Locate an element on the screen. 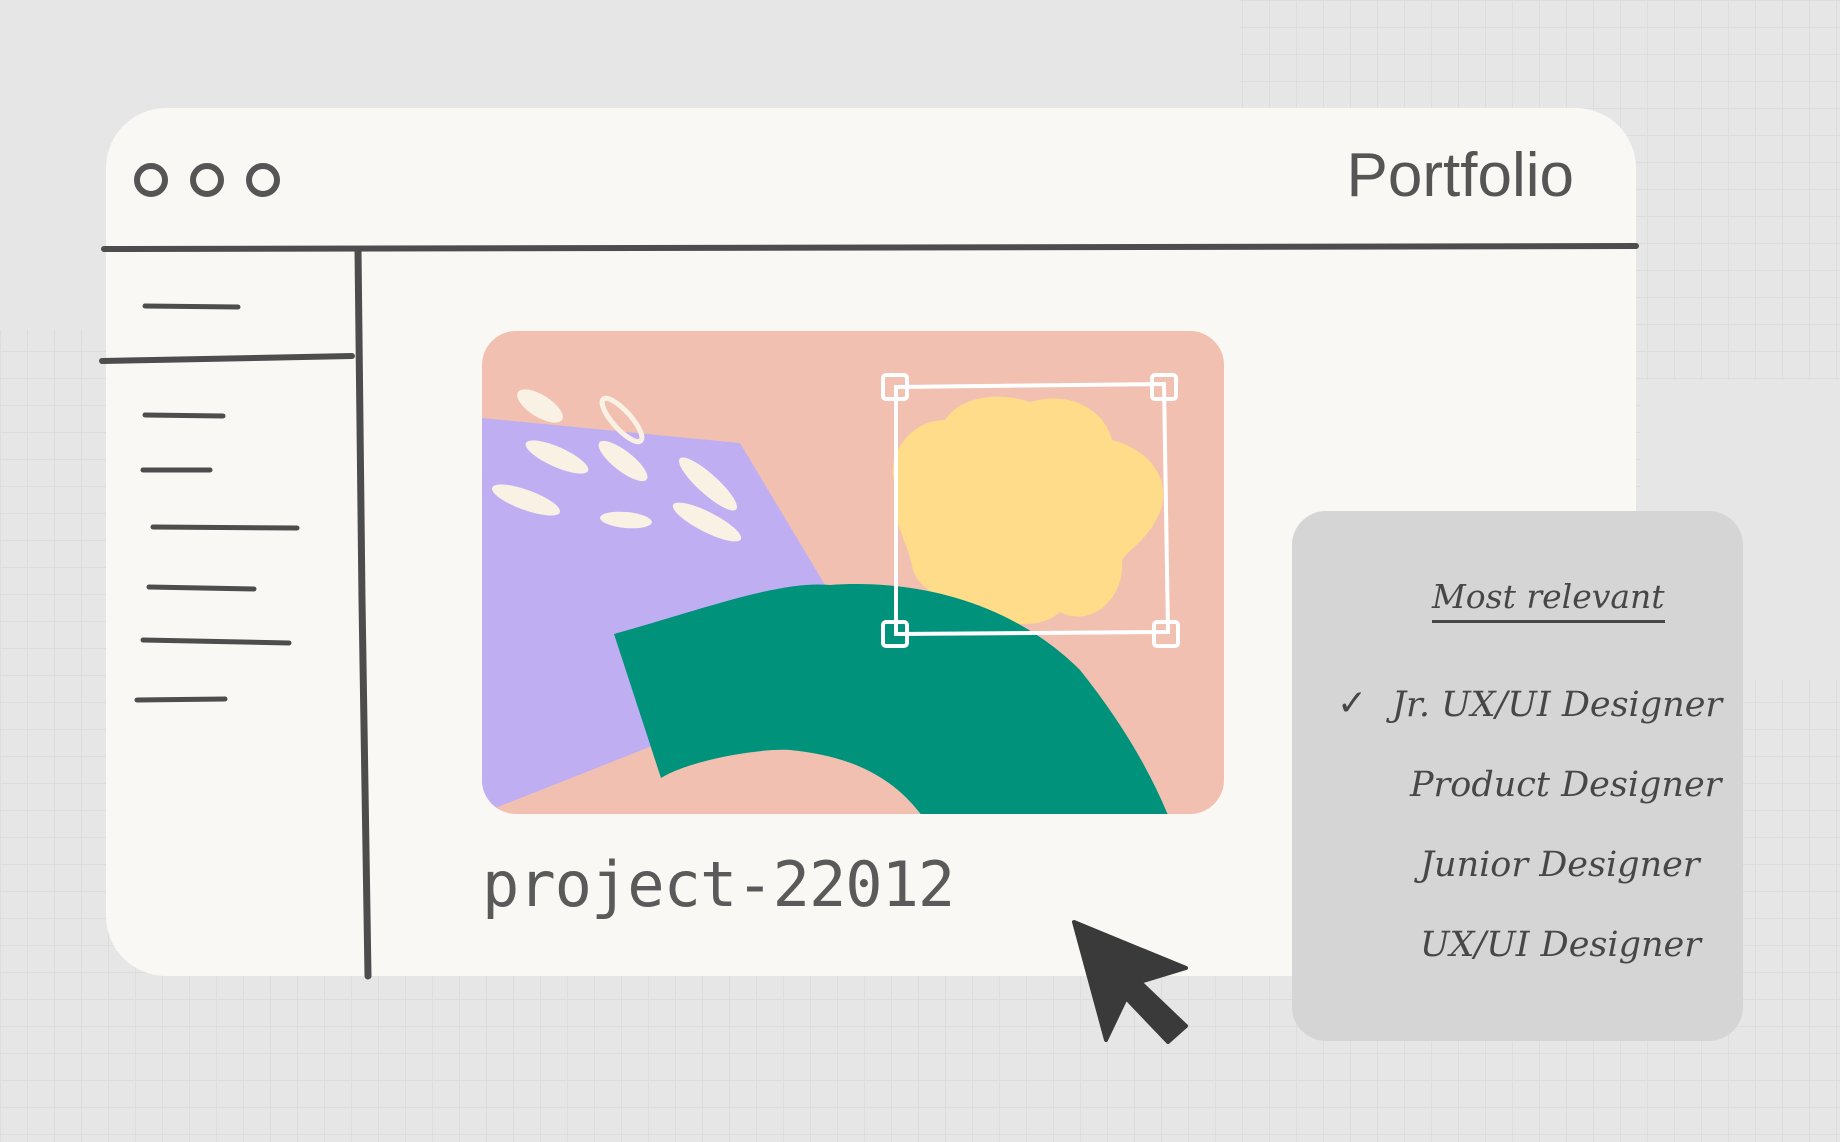 The image size is (1840, 1142). project-filename: project-22012 is located at coordinates (718, 884).